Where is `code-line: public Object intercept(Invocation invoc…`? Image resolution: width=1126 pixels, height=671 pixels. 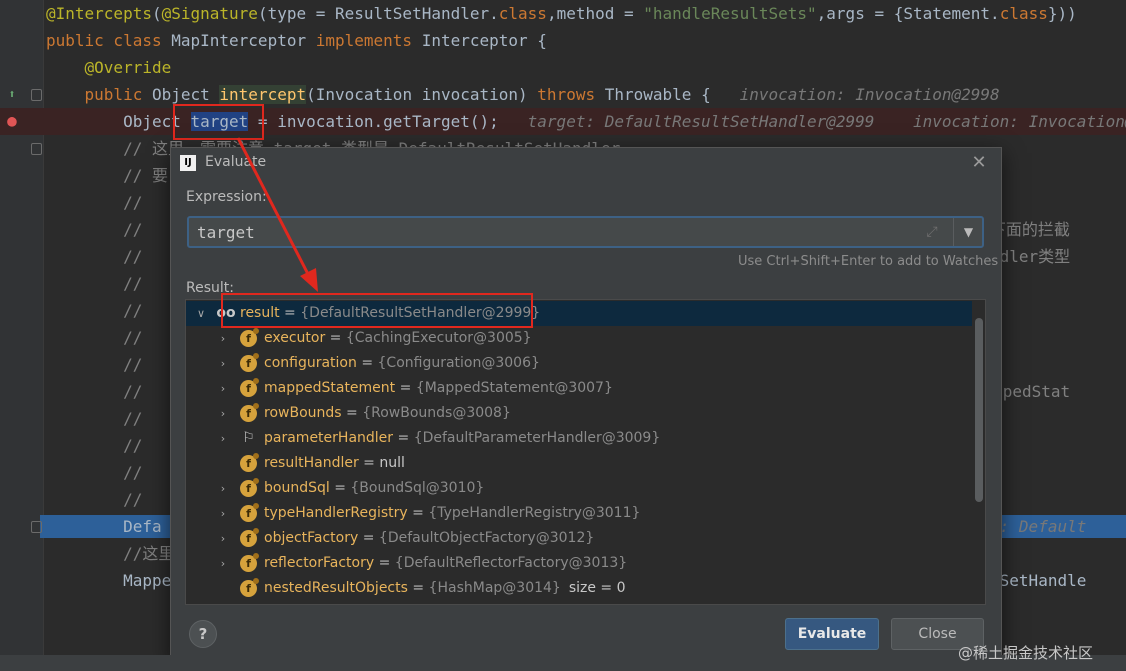
code-line: public Object intercept(Invocation invoc… is located at coordinates (563, 94).